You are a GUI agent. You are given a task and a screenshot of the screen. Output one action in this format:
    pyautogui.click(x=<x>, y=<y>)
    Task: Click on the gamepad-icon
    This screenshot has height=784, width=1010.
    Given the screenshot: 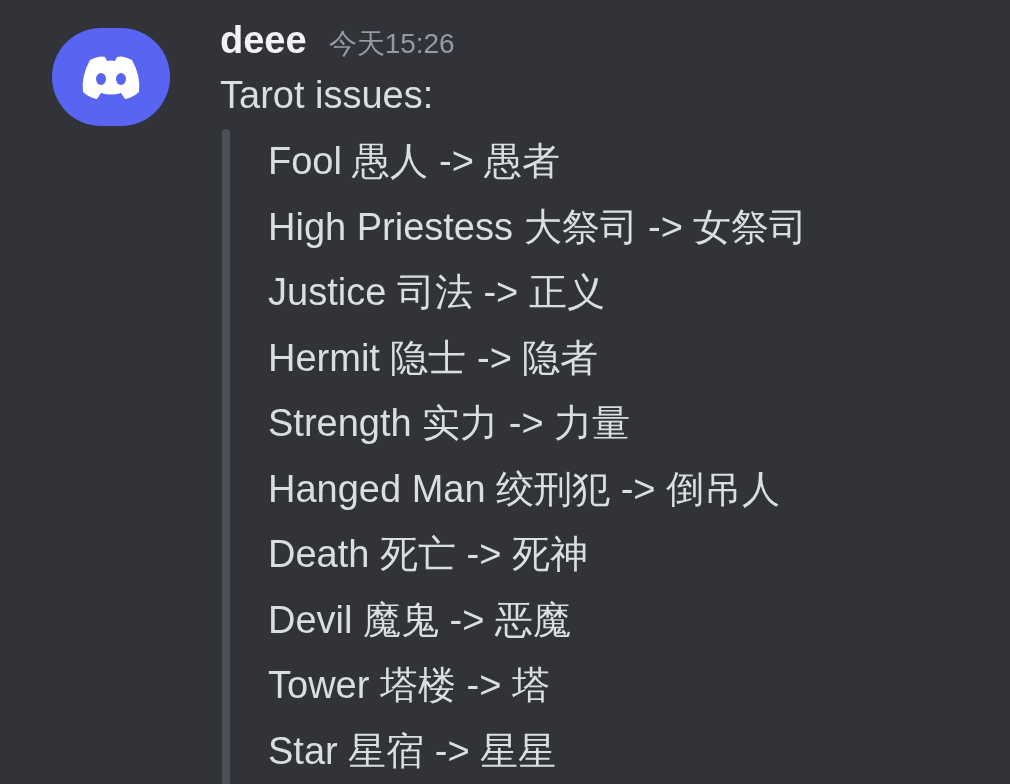 What is the action you would take?
    pyautogui.click(x=111, y=77)
    